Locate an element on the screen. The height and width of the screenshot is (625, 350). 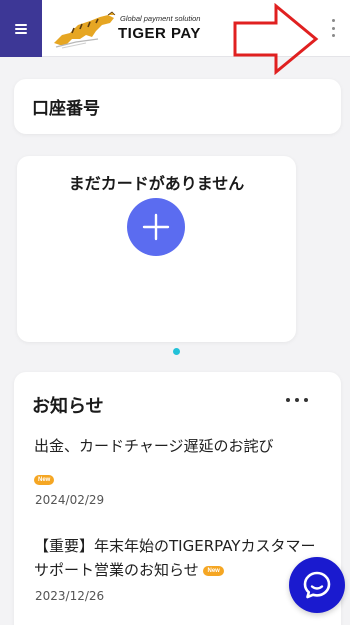
add-card-button is located at coordinates (156, 227).